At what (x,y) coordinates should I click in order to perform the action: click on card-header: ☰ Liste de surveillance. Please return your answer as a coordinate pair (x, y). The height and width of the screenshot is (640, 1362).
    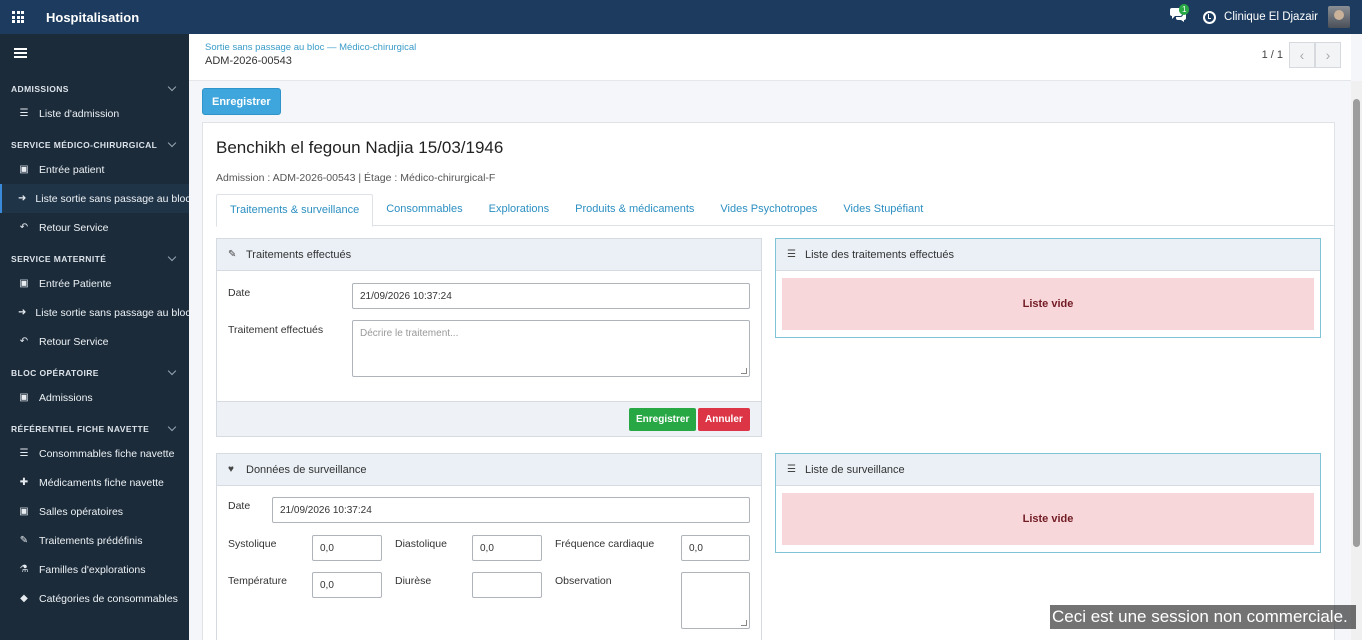
    Looking at the image, I should click on (1048, 470).